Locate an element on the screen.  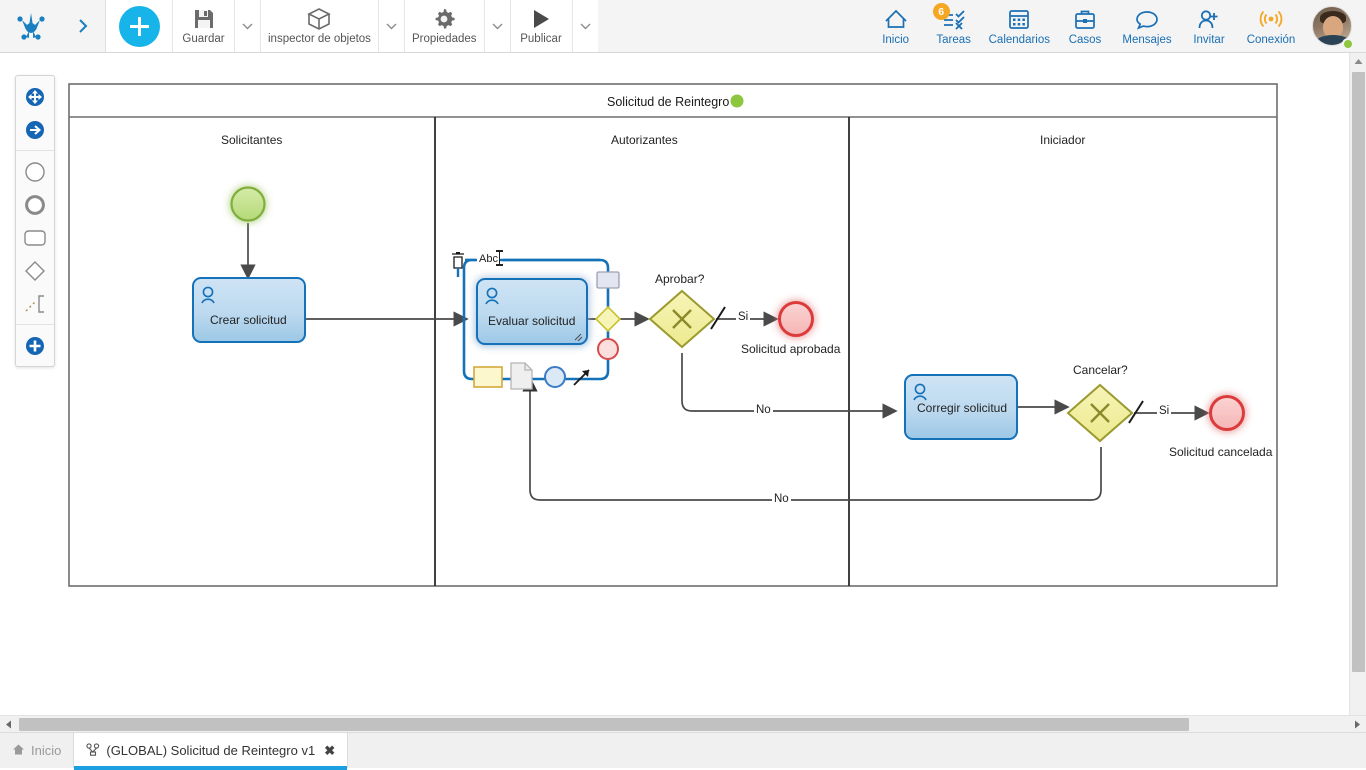
scroll-left-button is located at coordinates (8, 724).